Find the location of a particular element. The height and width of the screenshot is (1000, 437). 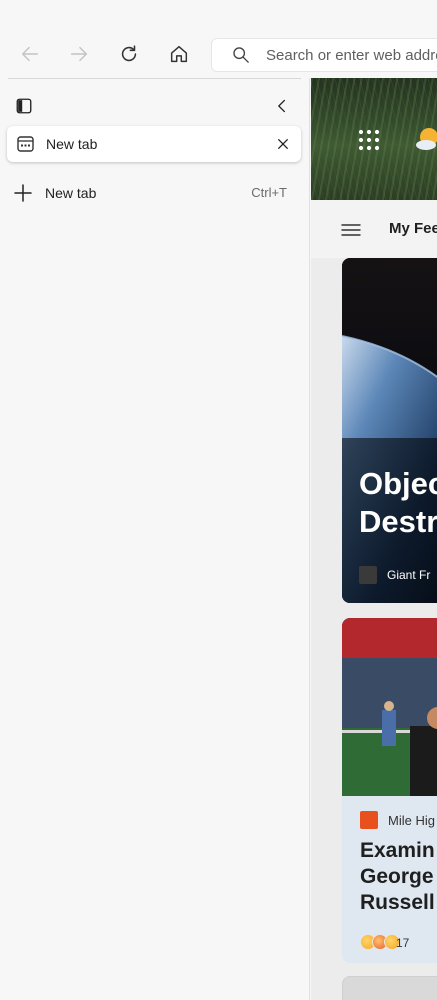

forward-button is located at coordinates (79, 54).